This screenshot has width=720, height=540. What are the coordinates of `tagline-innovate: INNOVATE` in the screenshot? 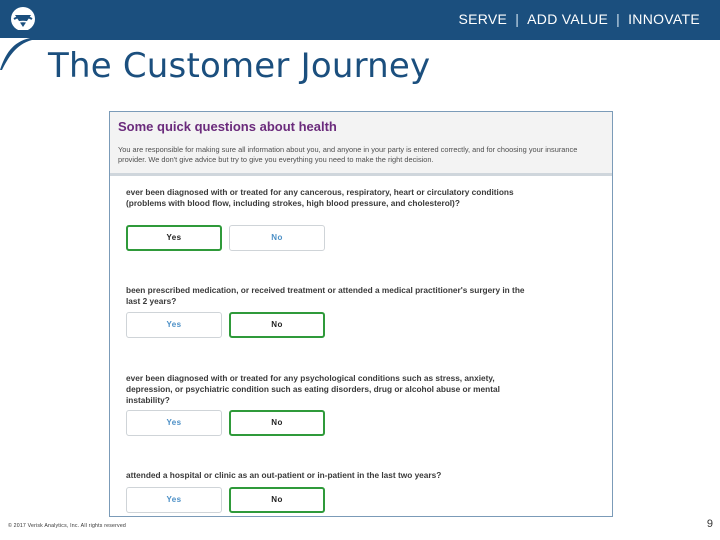 It's located at (664, 19).